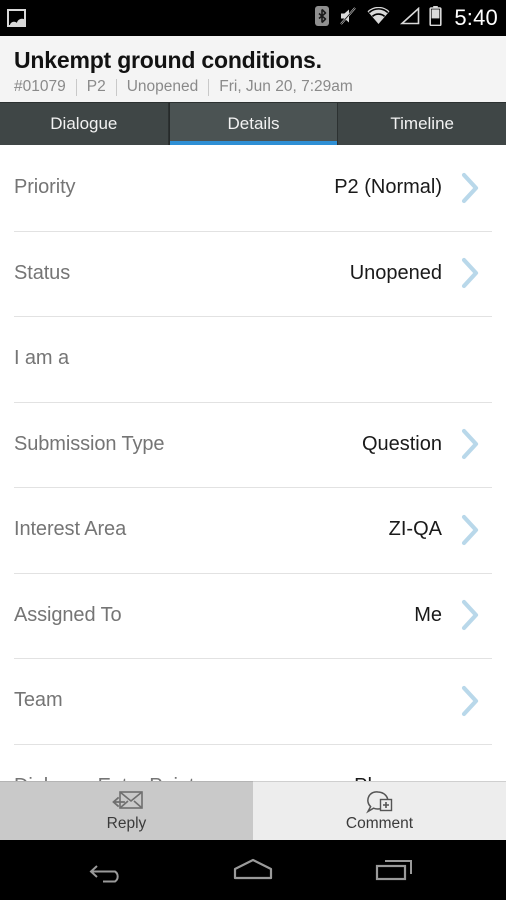  Describe the element at coordinates (401, 443) in the screenshot. I see `detail-row-value: Question` at that location.